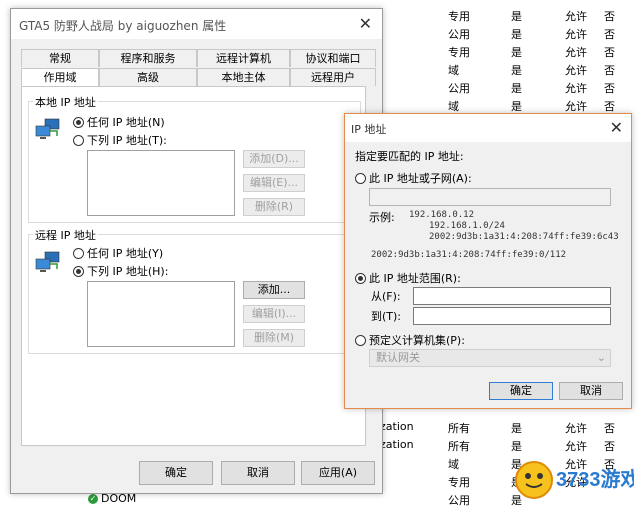 The height and width of the screenshot is (510, 640). Describe the element at coordinates (382, 217) in the screenshot. I see `example-label: 示例:` at that location.